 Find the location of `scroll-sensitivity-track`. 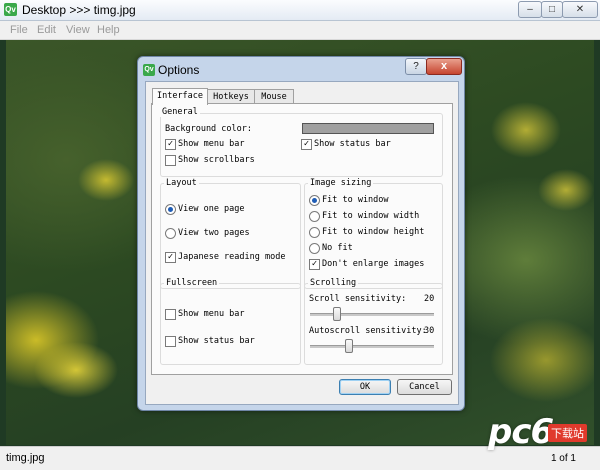

scroll-sensitivity-track is located at coordinates (372, 314).